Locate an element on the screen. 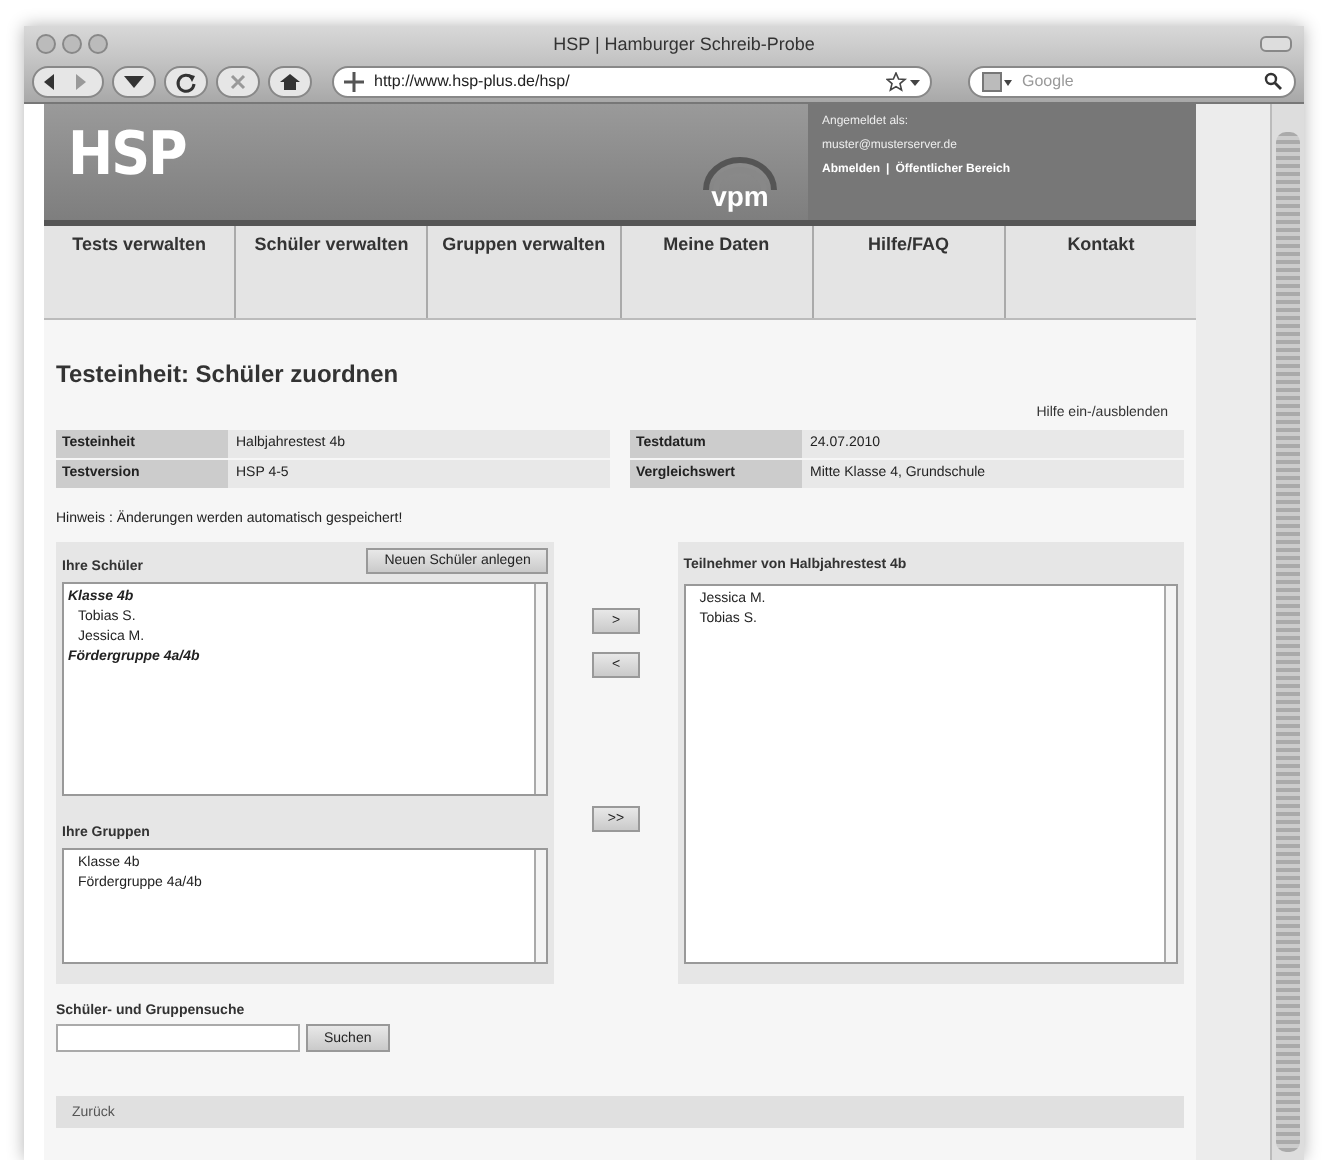 The width and height of the screenshot is (1328, 1160). scrollbar-thumb is located at coordinates (1288, 642).